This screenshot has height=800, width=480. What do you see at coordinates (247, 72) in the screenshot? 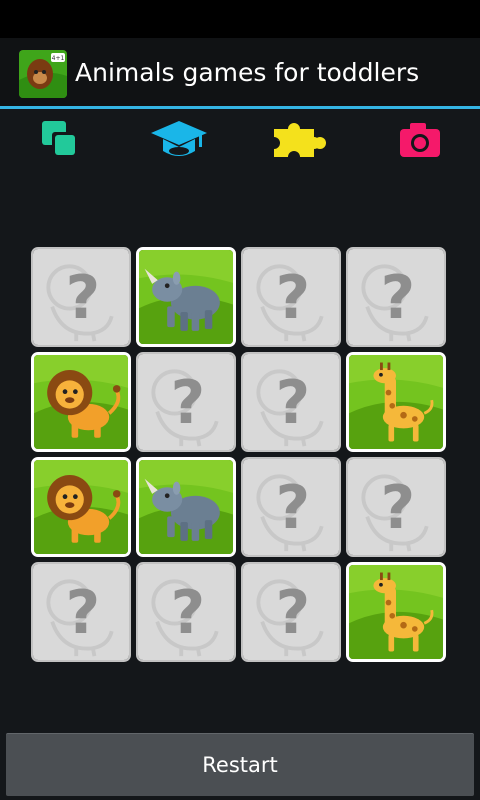
I see `app-title: Animals games for toddlers` at bounding box center [247, 72].